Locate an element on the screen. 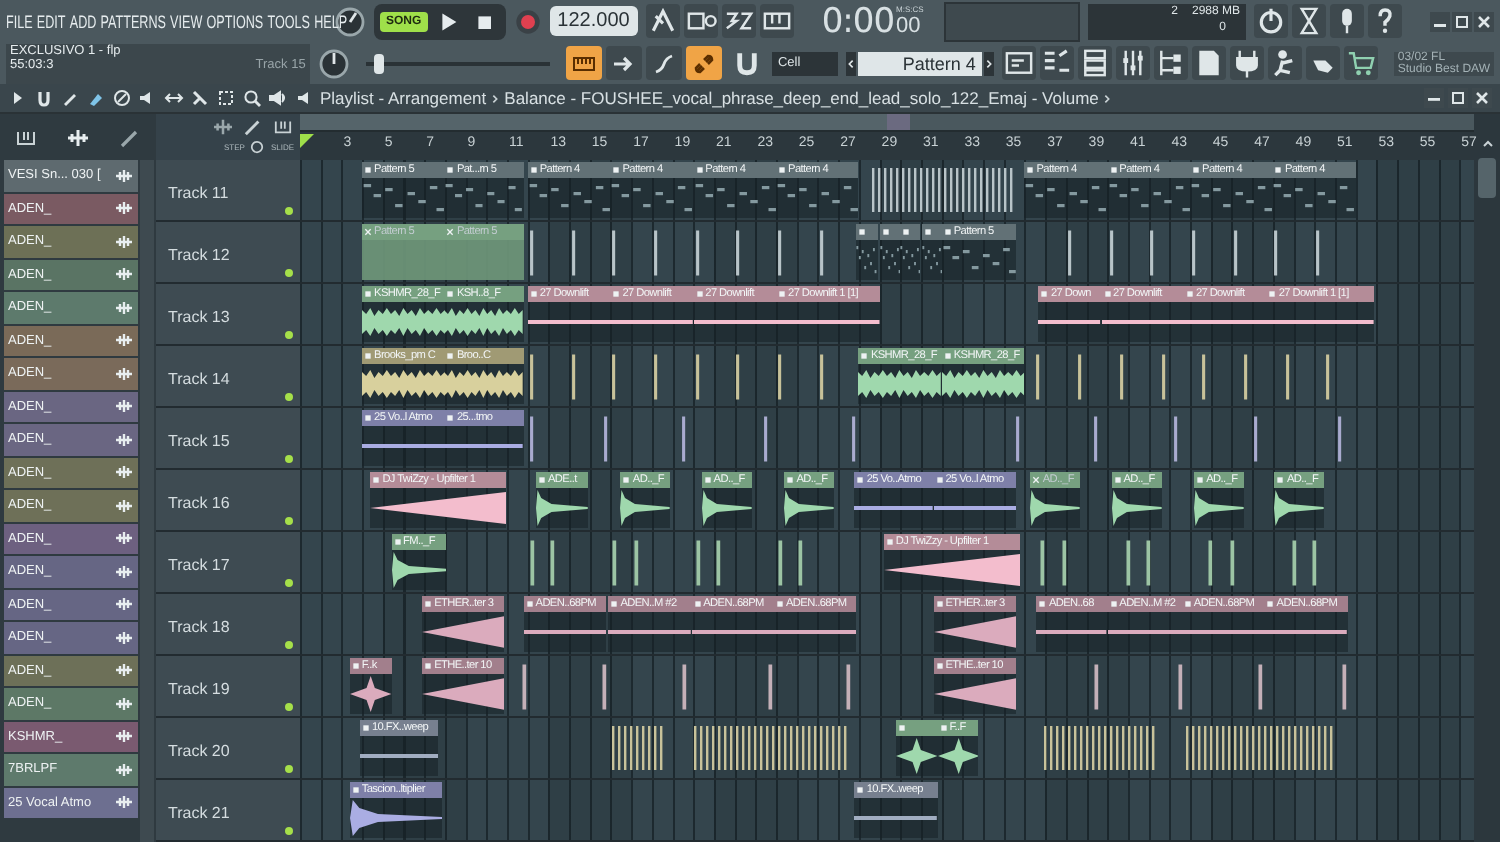  pattern-selector: Pattern 4 is located at coordinates (919, 63).